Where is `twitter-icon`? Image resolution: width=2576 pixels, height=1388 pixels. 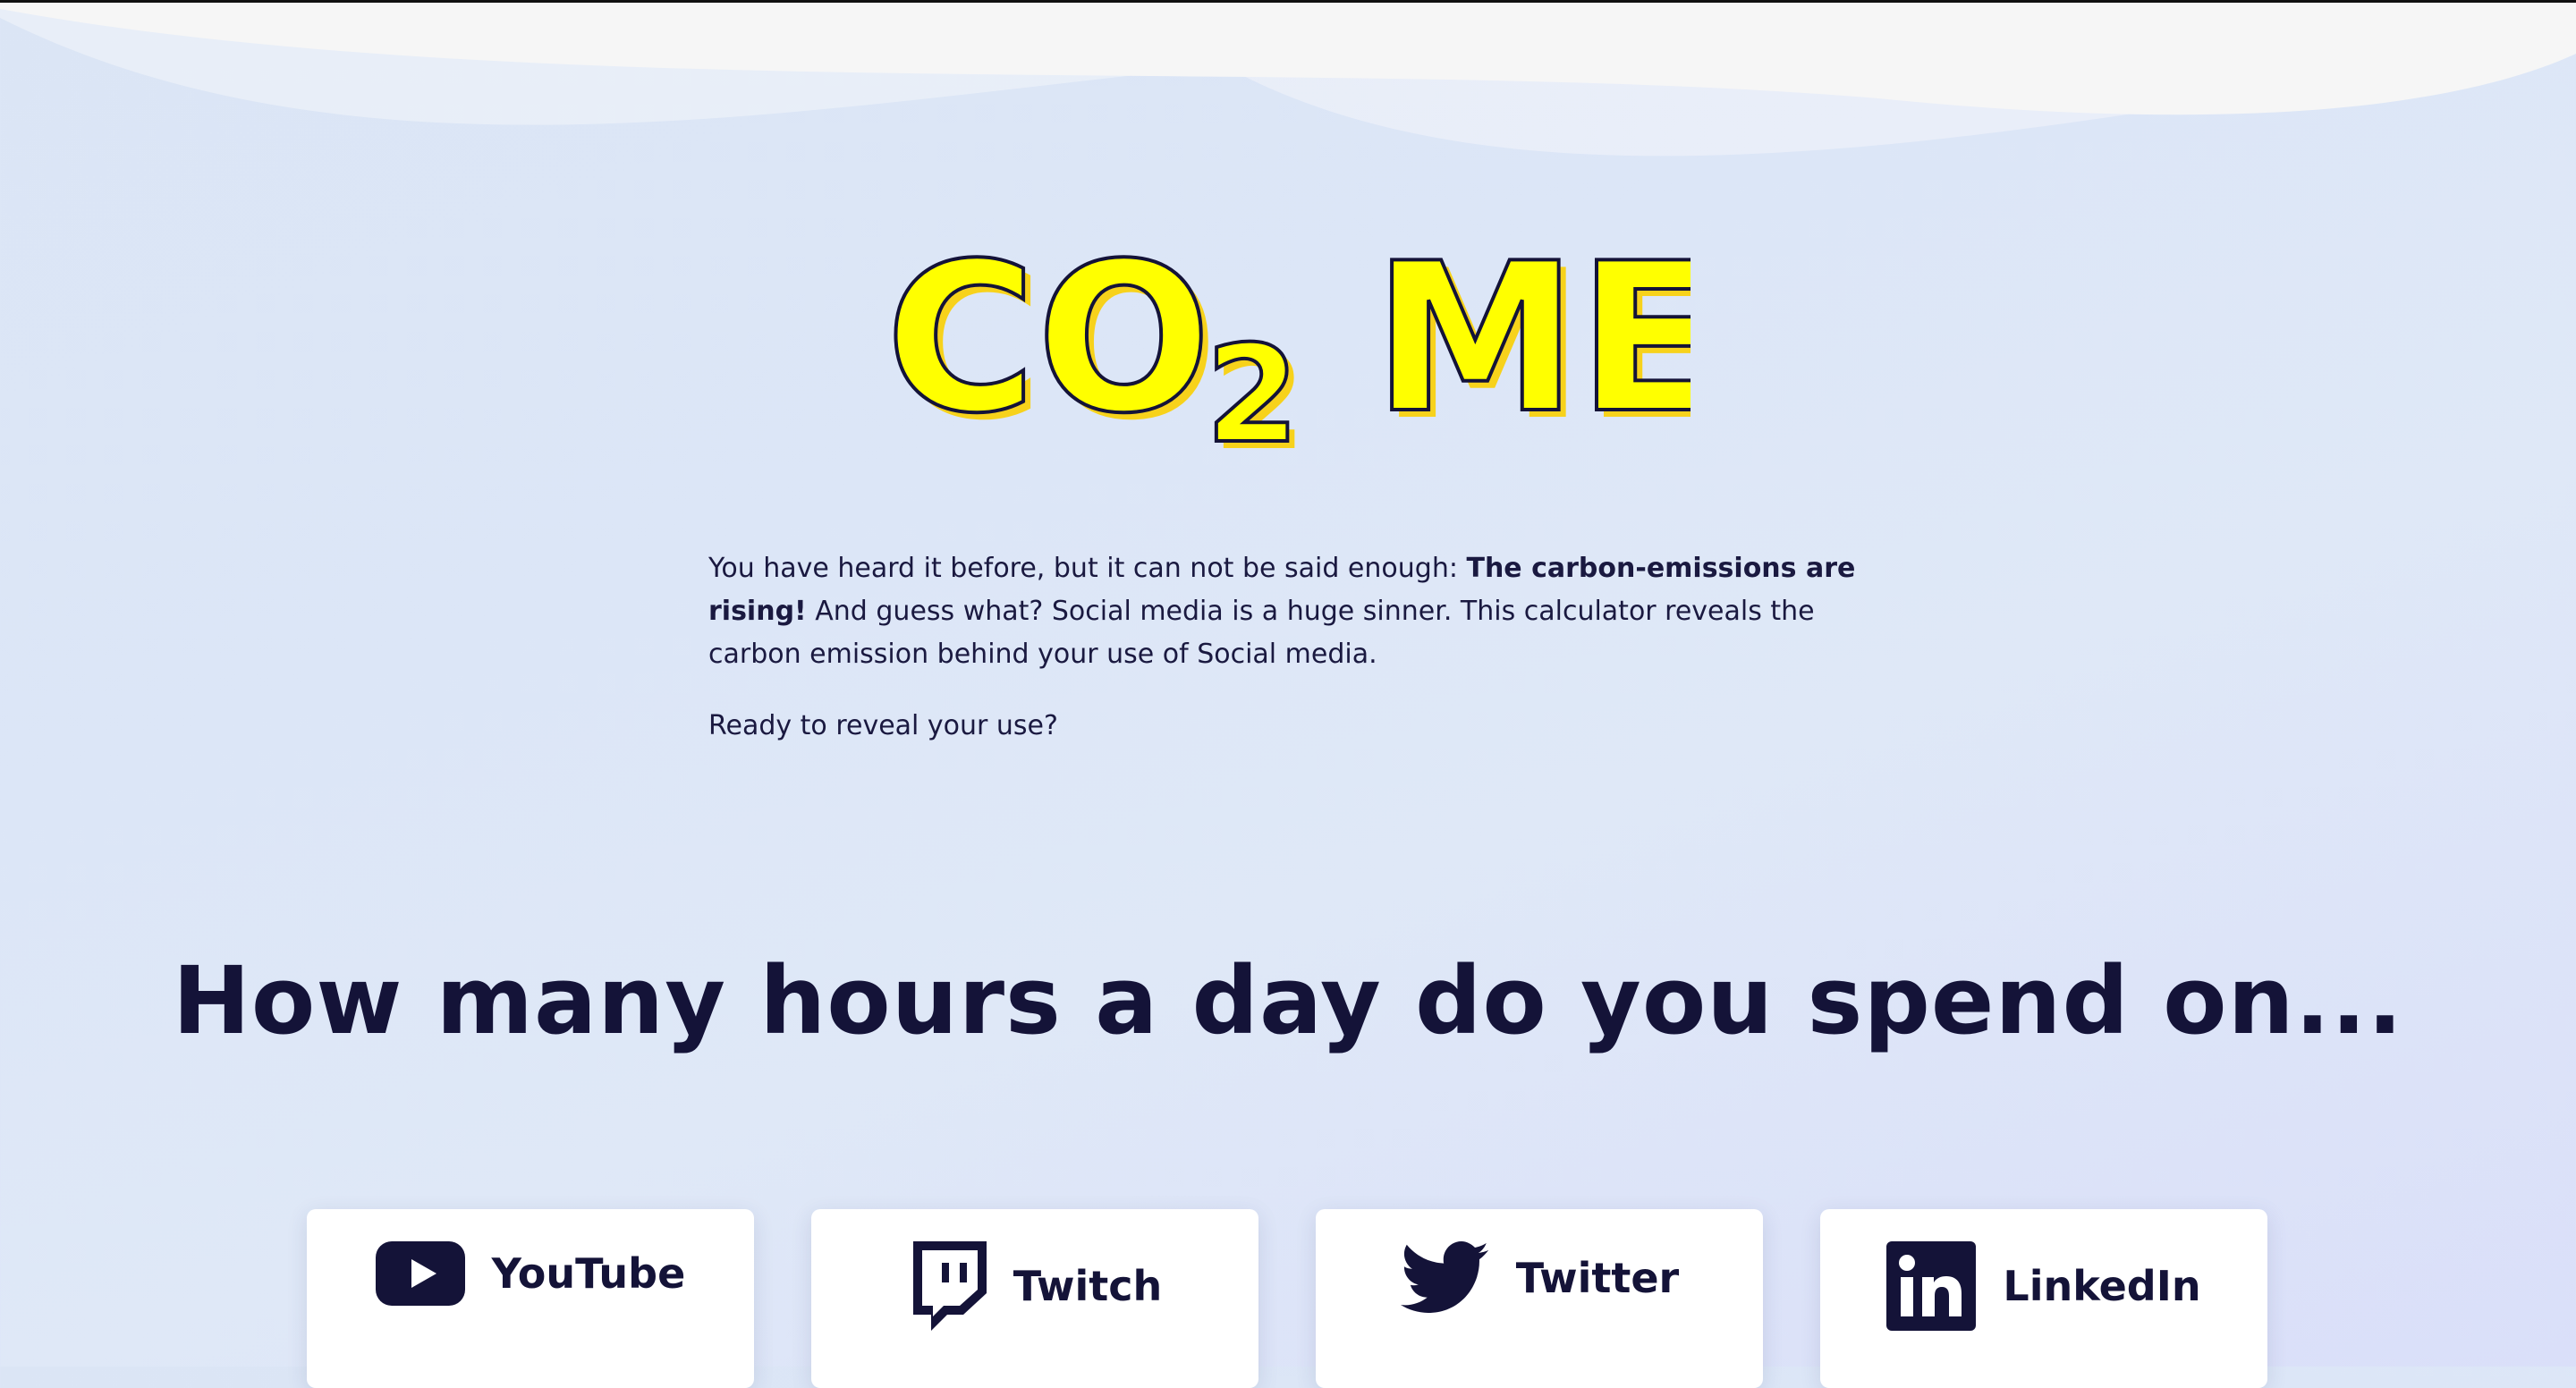 twitter-icon is located at coordinates (1444, 1278).